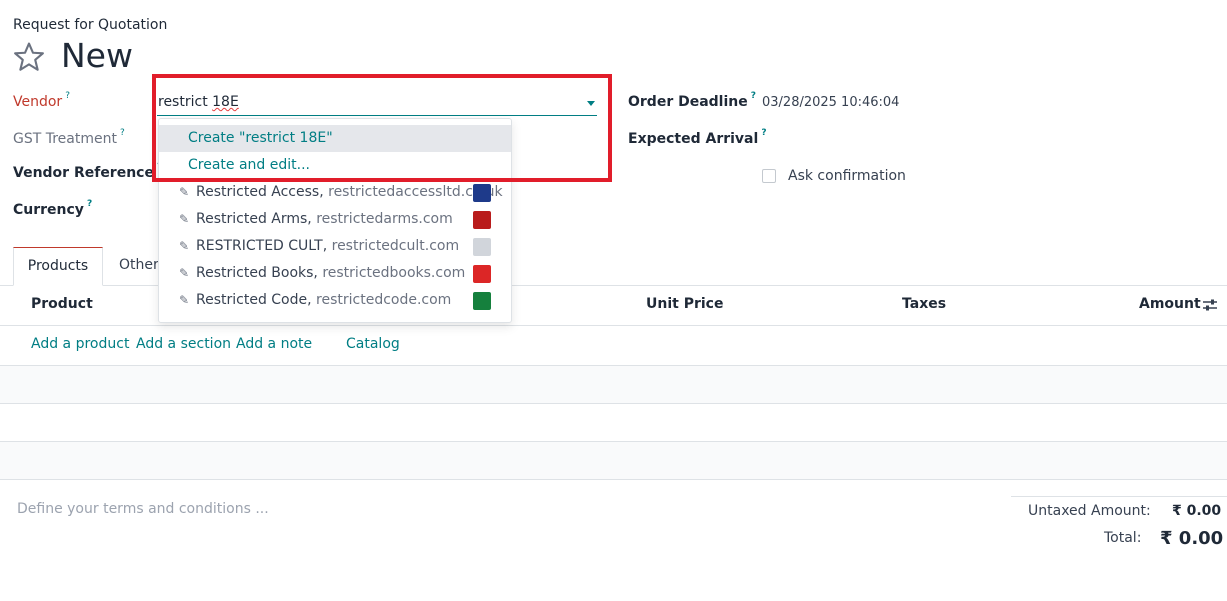 This screenshot has height=601, width=1227. What do you see at coordinates (395, 246) in the screenshot?
I see `partner-email: restrictedcult.com` at bounding box center [395, 246].